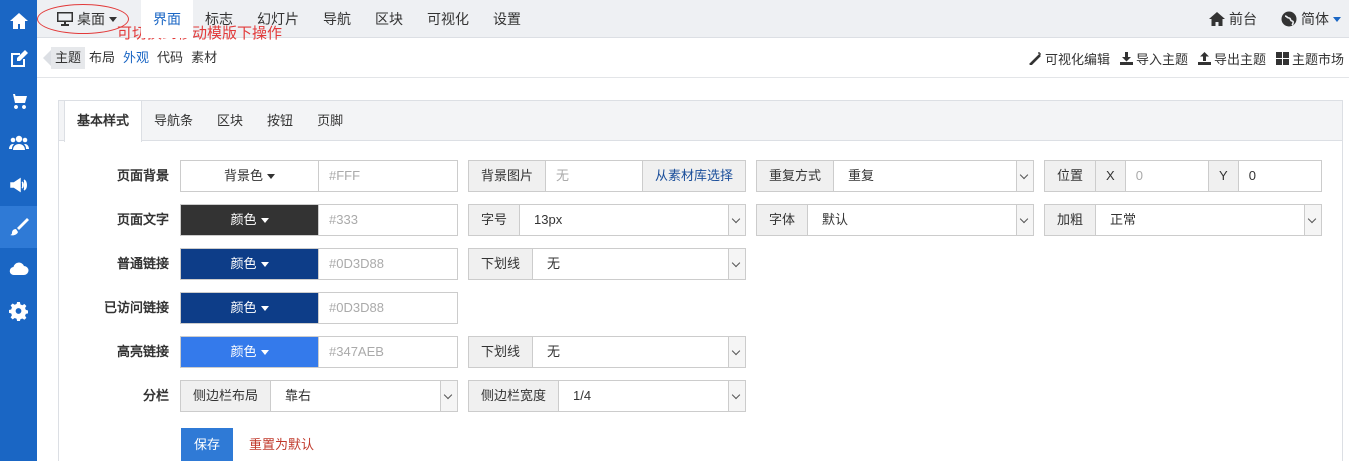 Image resolution: width=1349 pixels, height=461 pixels. I want to click on bg-color-button: 背景色, so click(250, 176).